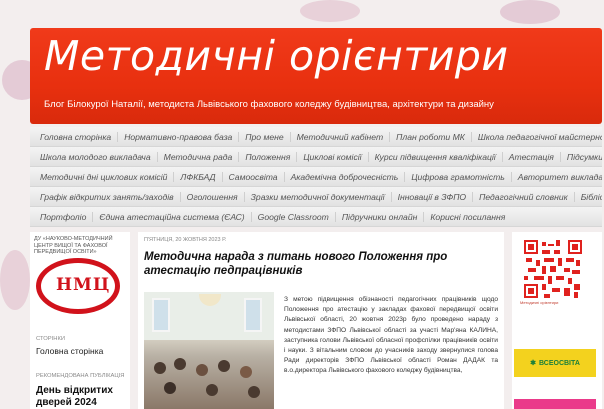 The image size is (604, 409). Describe the element at coordinates (530, 156) in the screenshot. I see `nav-item-attestation: Атестація` at that location.